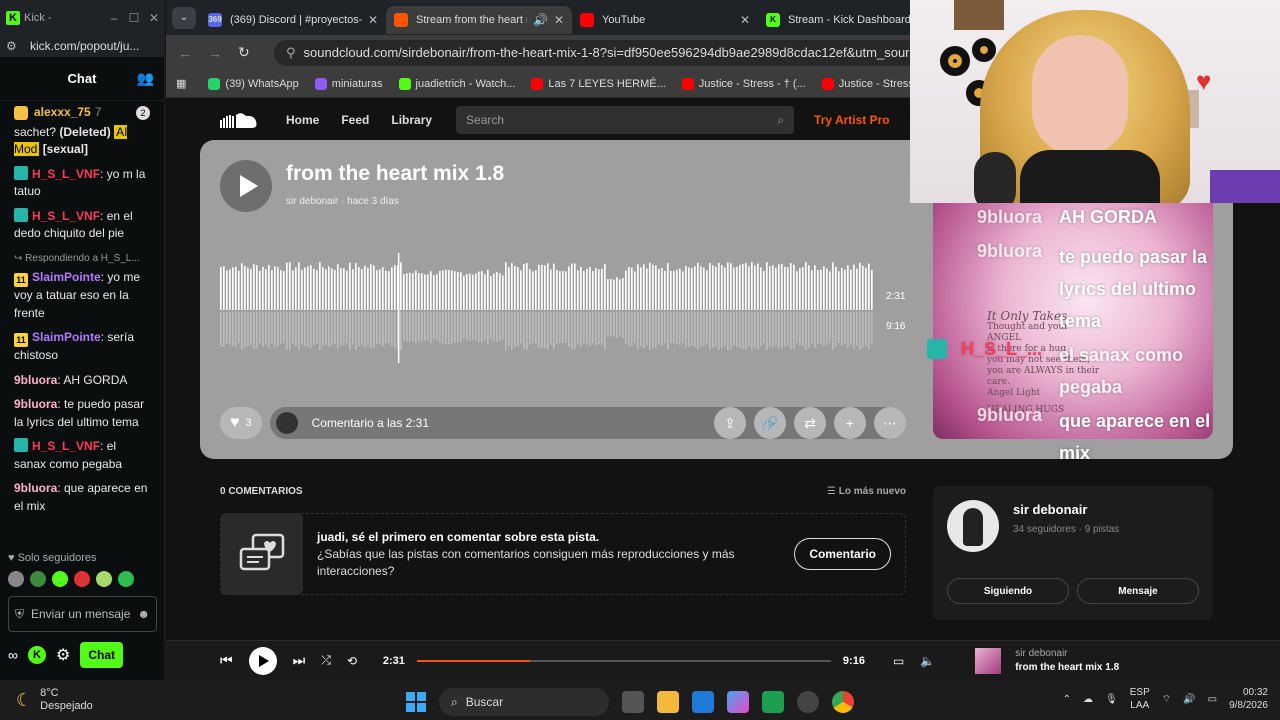 The width and height of the screenshot is (1280, 720). What do you see at coordinates (101, 655) in the screenshot?
I see `chat-send-button: Chat` at bounding box center [101, 655].